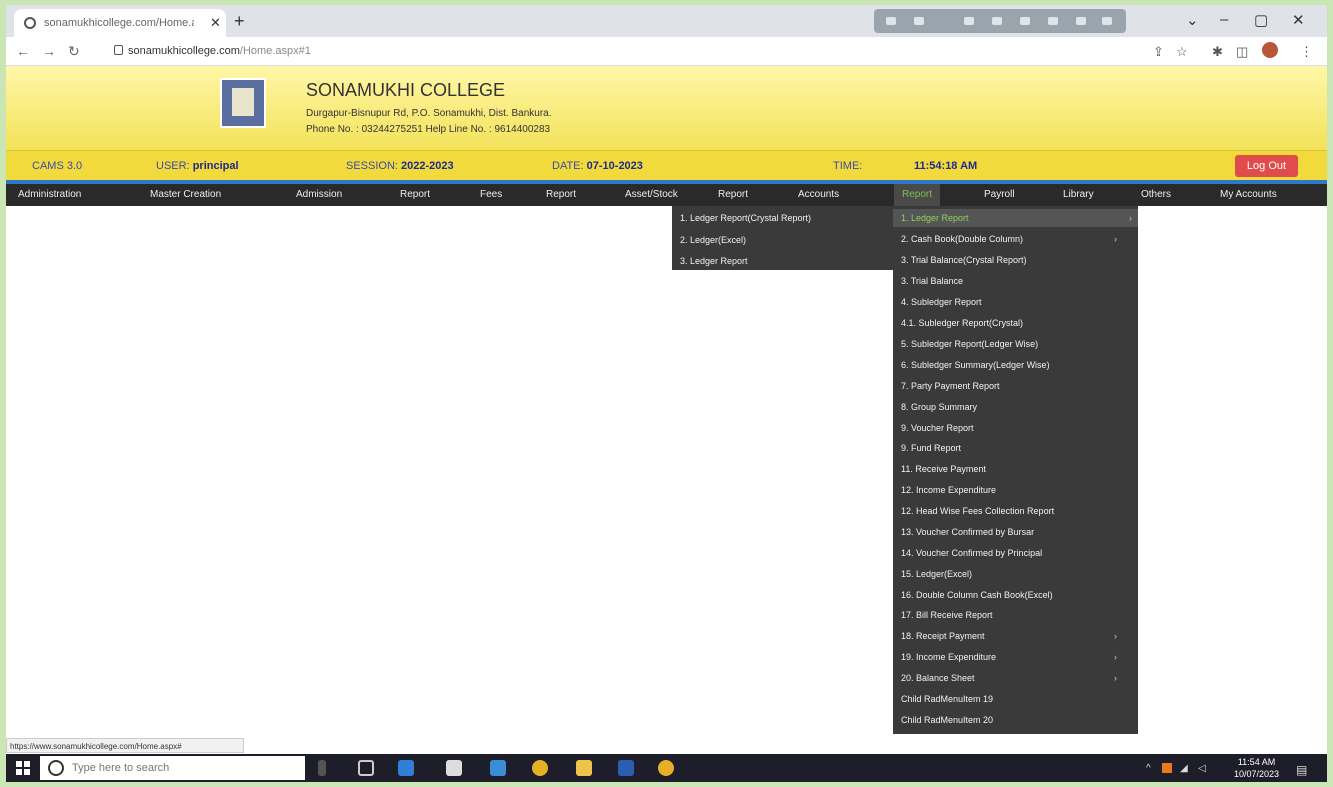 The height and width of the screenshot is (787, 1333). I want to click on profile-avatar, so click(1270, 50).